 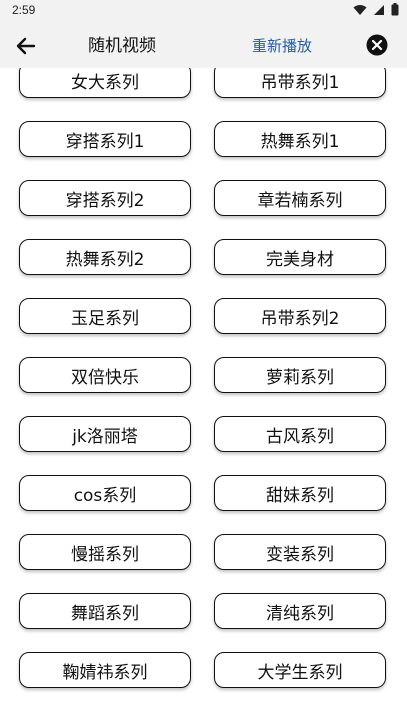 I want to click on category-button: 清纯系列, so click(x=300, y=611).